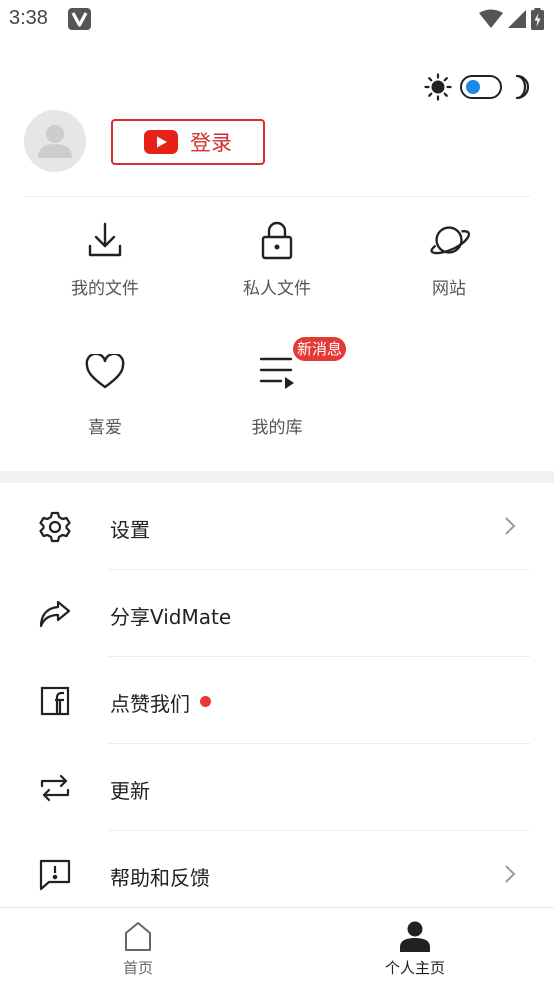  I want to click on nav-label: 个人主页, so click(414, 968).